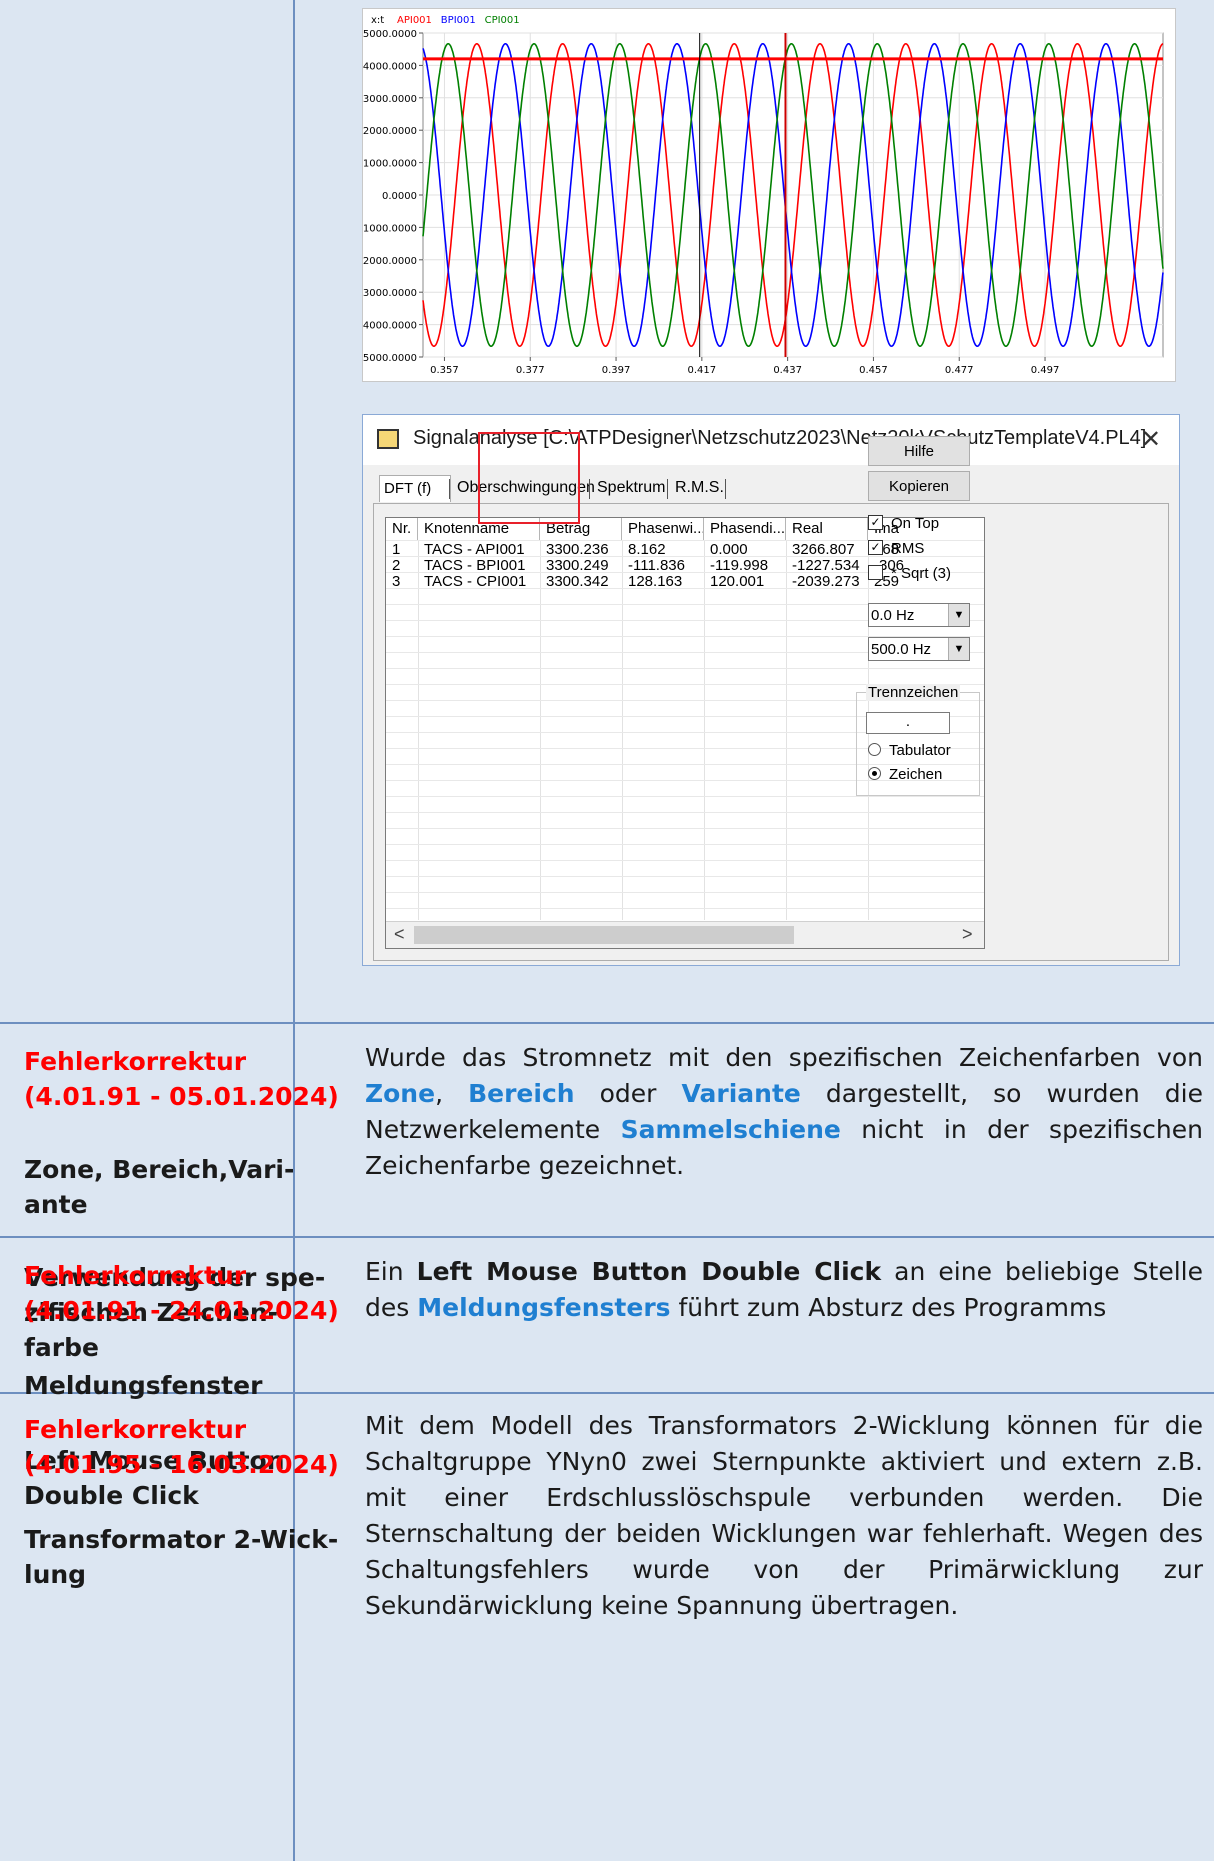 The height and width of the screenshot is (1861, 1214). I want to click on cell: -1227.534, so click(826, 566).